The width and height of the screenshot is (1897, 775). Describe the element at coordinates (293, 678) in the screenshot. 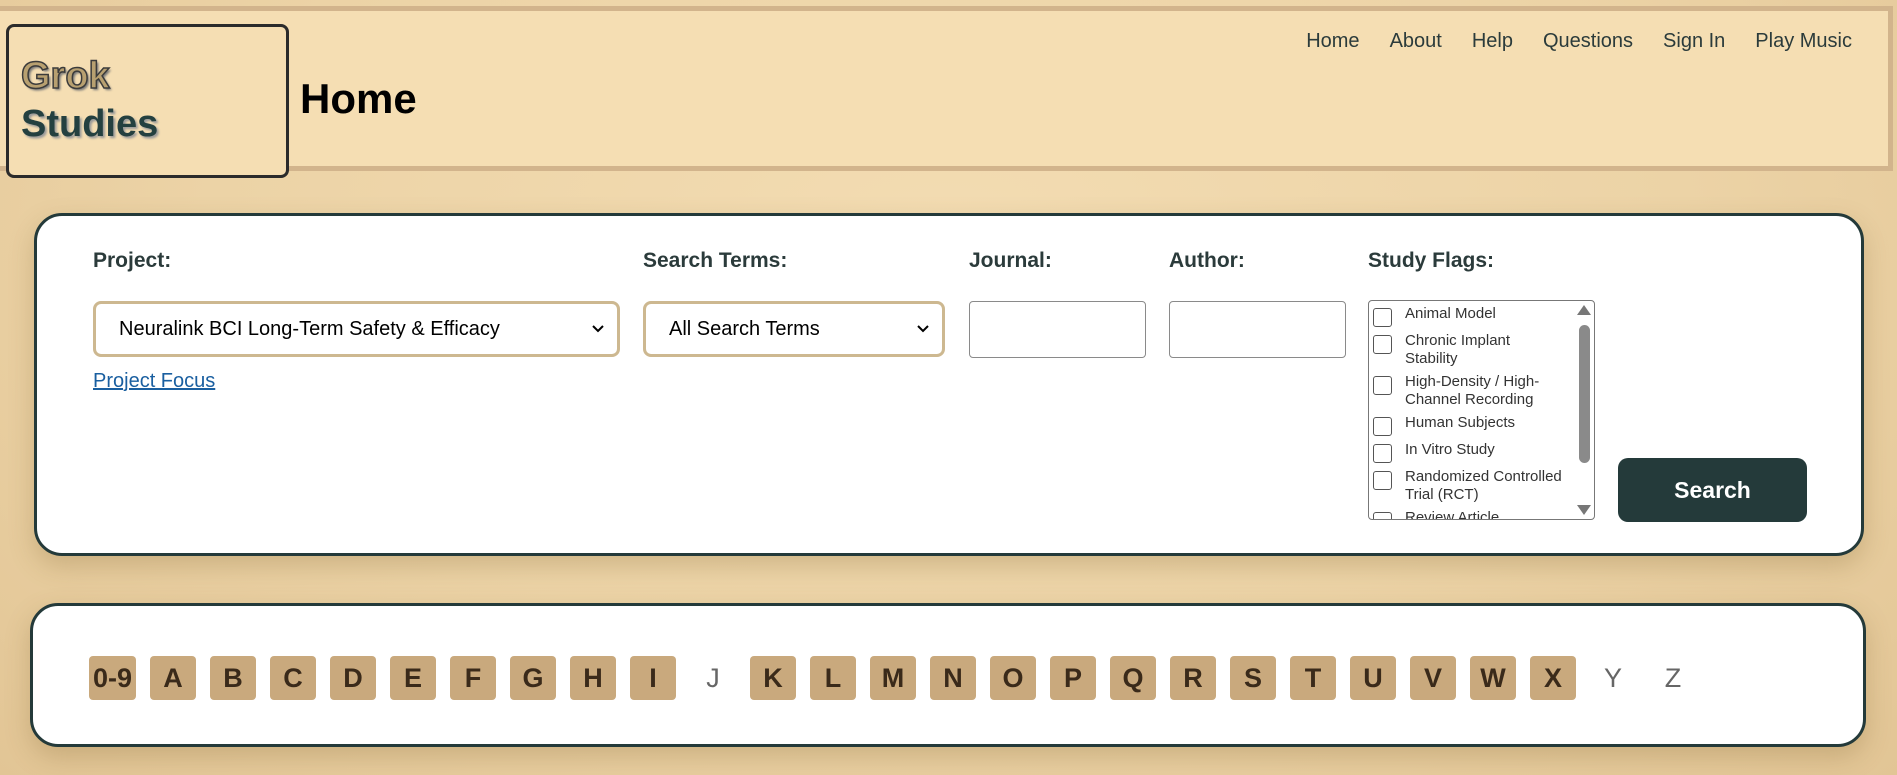

I see `letter-c: C` at that location.